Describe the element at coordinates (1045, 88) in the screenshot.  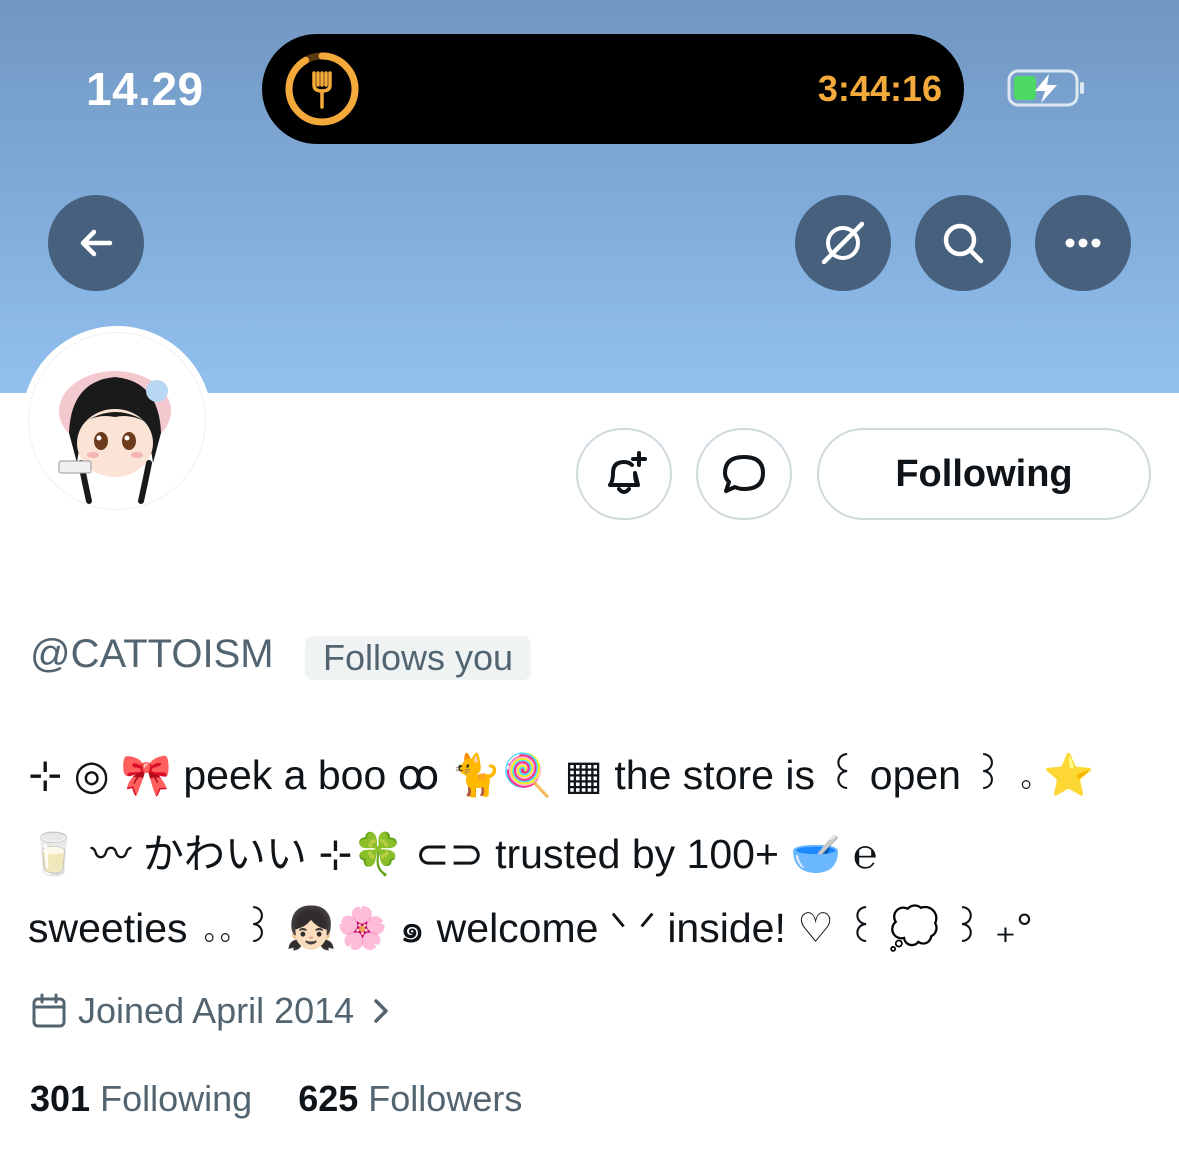
I see `battery-charging-icon` at that location.